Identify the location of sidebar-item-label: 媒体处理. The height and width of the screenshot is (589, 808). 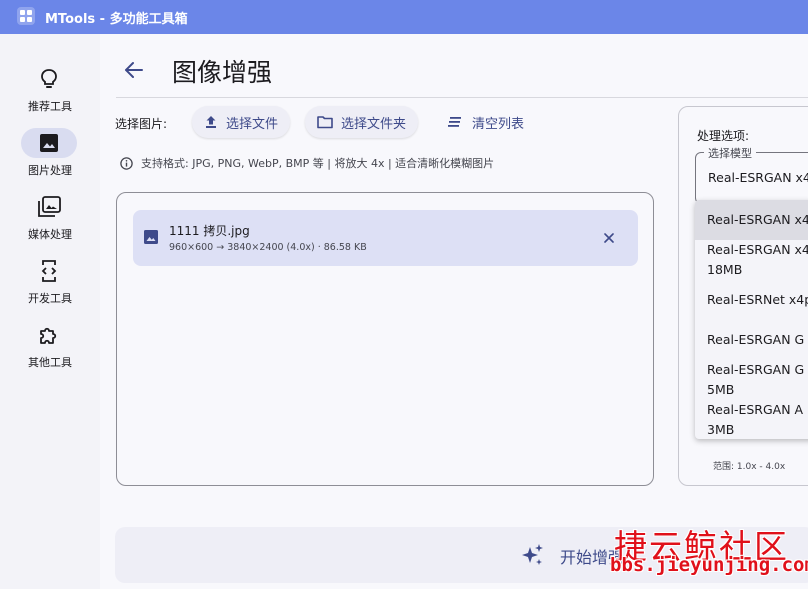
(50, 234).